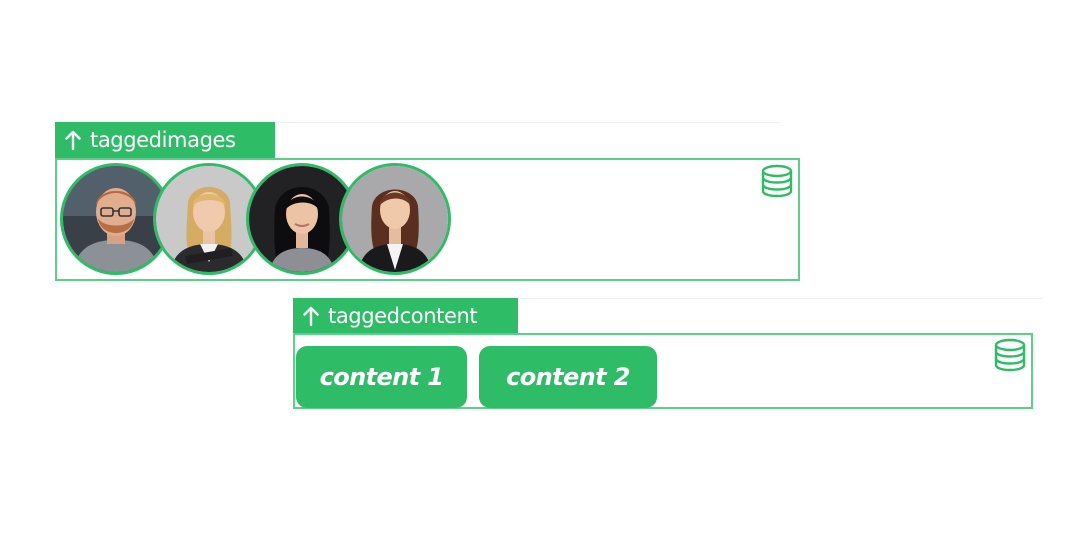  Describe the element at coordinates (403, 316) in the screenshot. I see `taggedcontent-label-text: taggedcontent` at that location.